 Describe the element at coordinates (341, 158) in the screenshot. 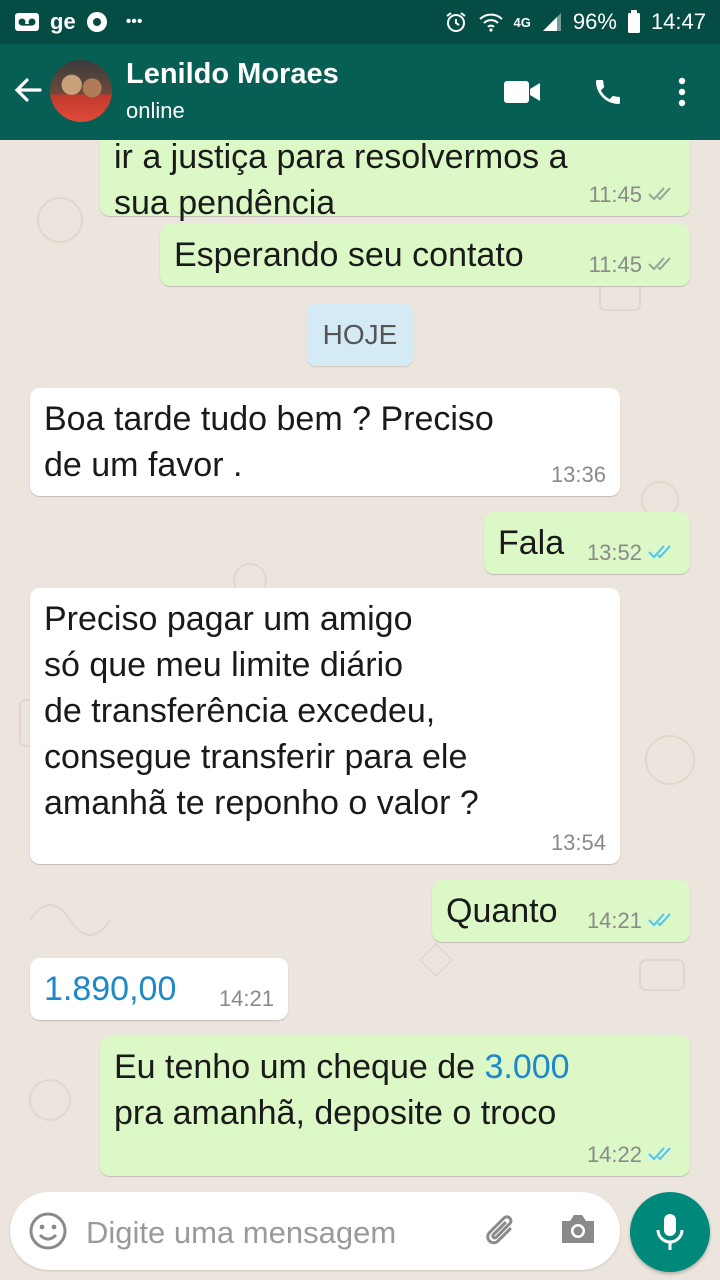

I see `message-text-line: ir a justiça para resolvermos a` at that location.